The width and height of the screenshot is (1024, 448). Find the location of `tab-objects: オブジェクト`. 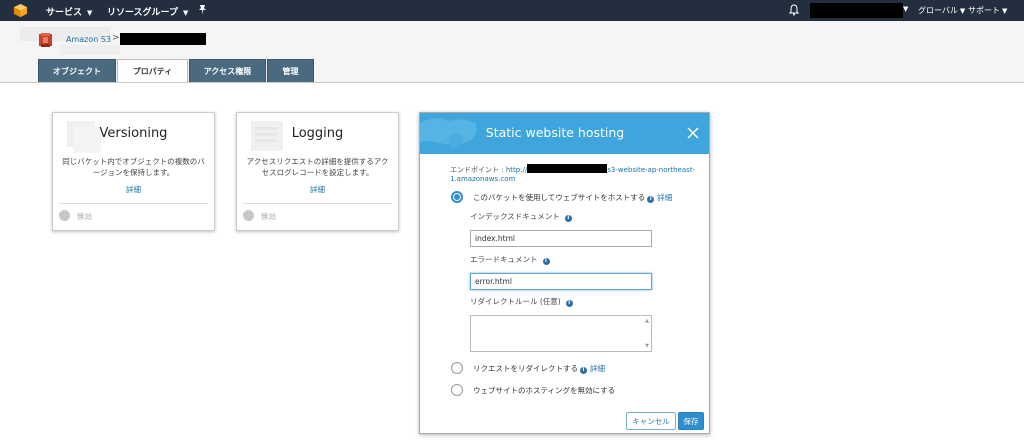

tab-objects: オブジェクト is located at coordinates (77, 70).